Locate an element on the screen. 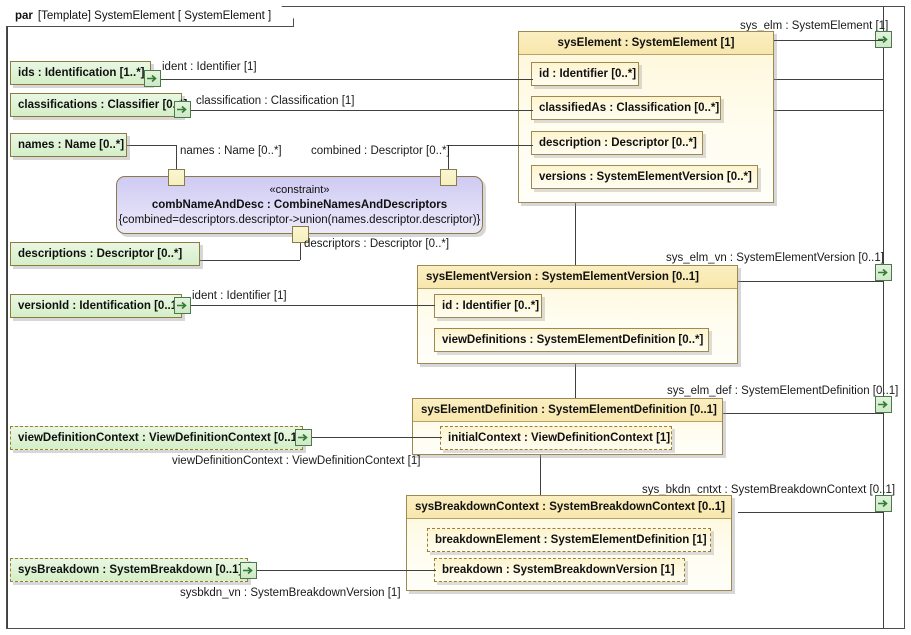 This screenshot has width=911, height=635. prop-syselement-classifiedas: classifiedAs : Classification [0..*] is located at coordinates (626, 108).